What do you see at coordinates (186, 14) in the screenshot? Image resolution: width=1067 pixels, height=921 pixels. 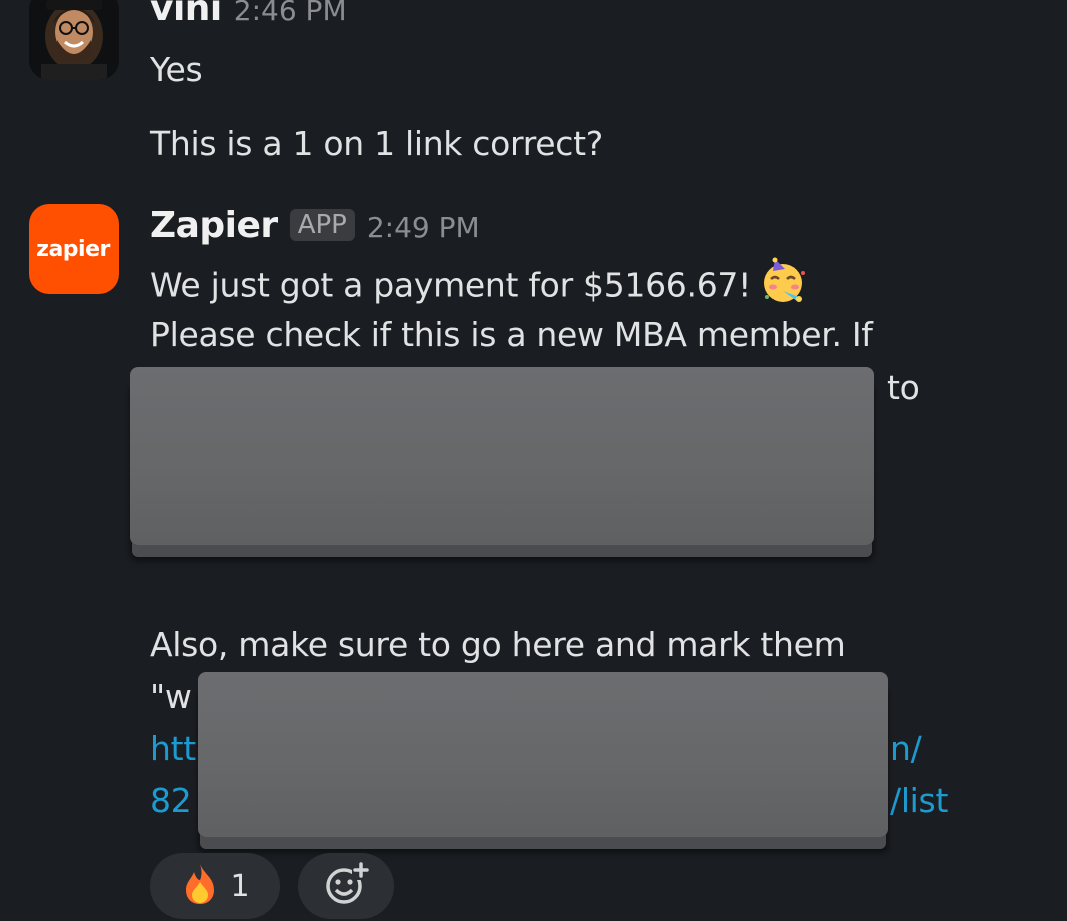 I see `sender-name: vini` at bounding box center [186, 14].